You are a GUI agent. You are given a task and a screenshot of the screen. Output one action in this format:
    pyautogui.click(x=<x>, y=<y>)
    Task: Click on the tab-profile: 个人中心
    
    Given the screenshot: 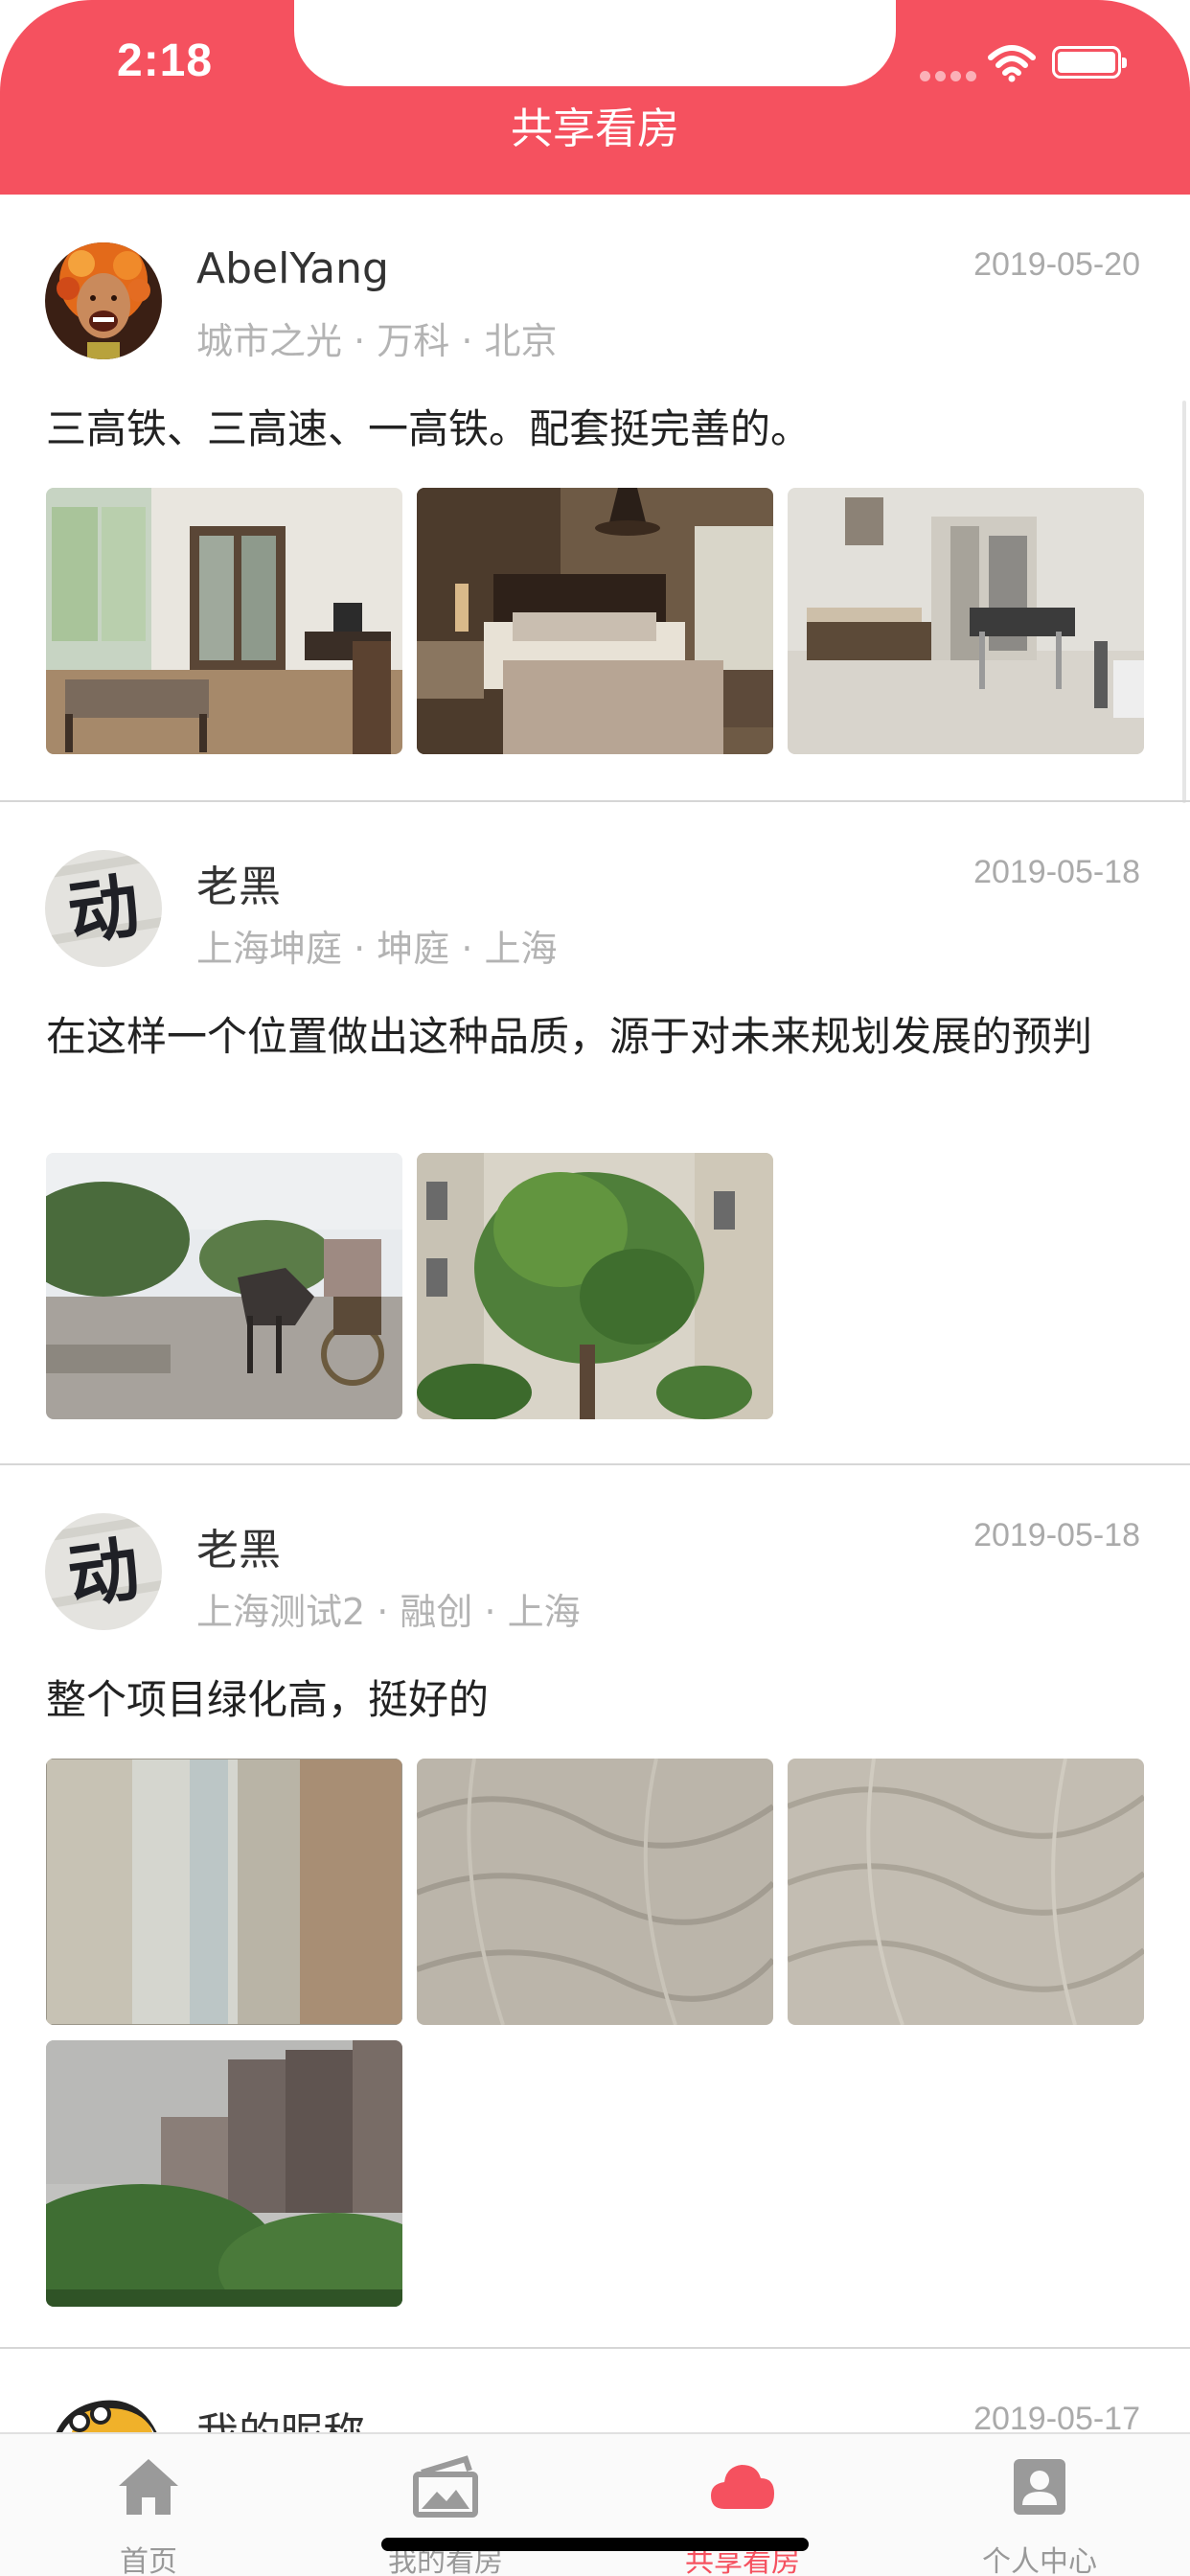 What is the action you would take?
    pyautogui.click(x=1039, y=2505)
    